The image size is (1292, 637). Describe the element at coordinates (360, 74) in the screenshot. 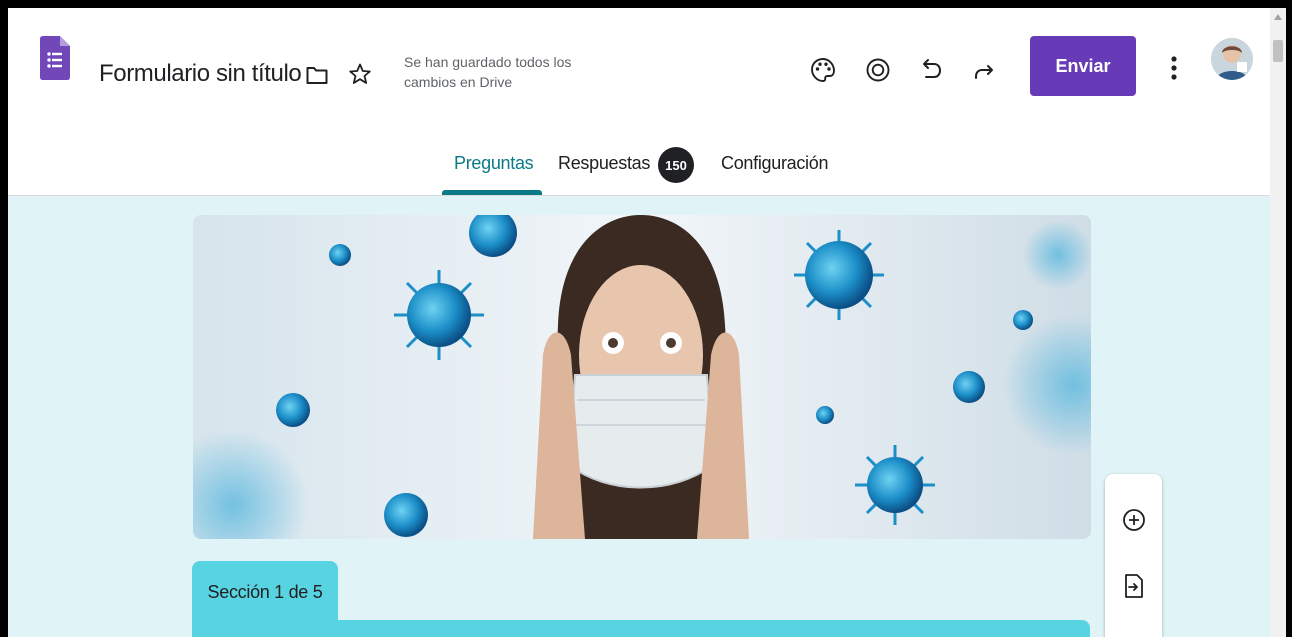

I see `star-icon` at that location.